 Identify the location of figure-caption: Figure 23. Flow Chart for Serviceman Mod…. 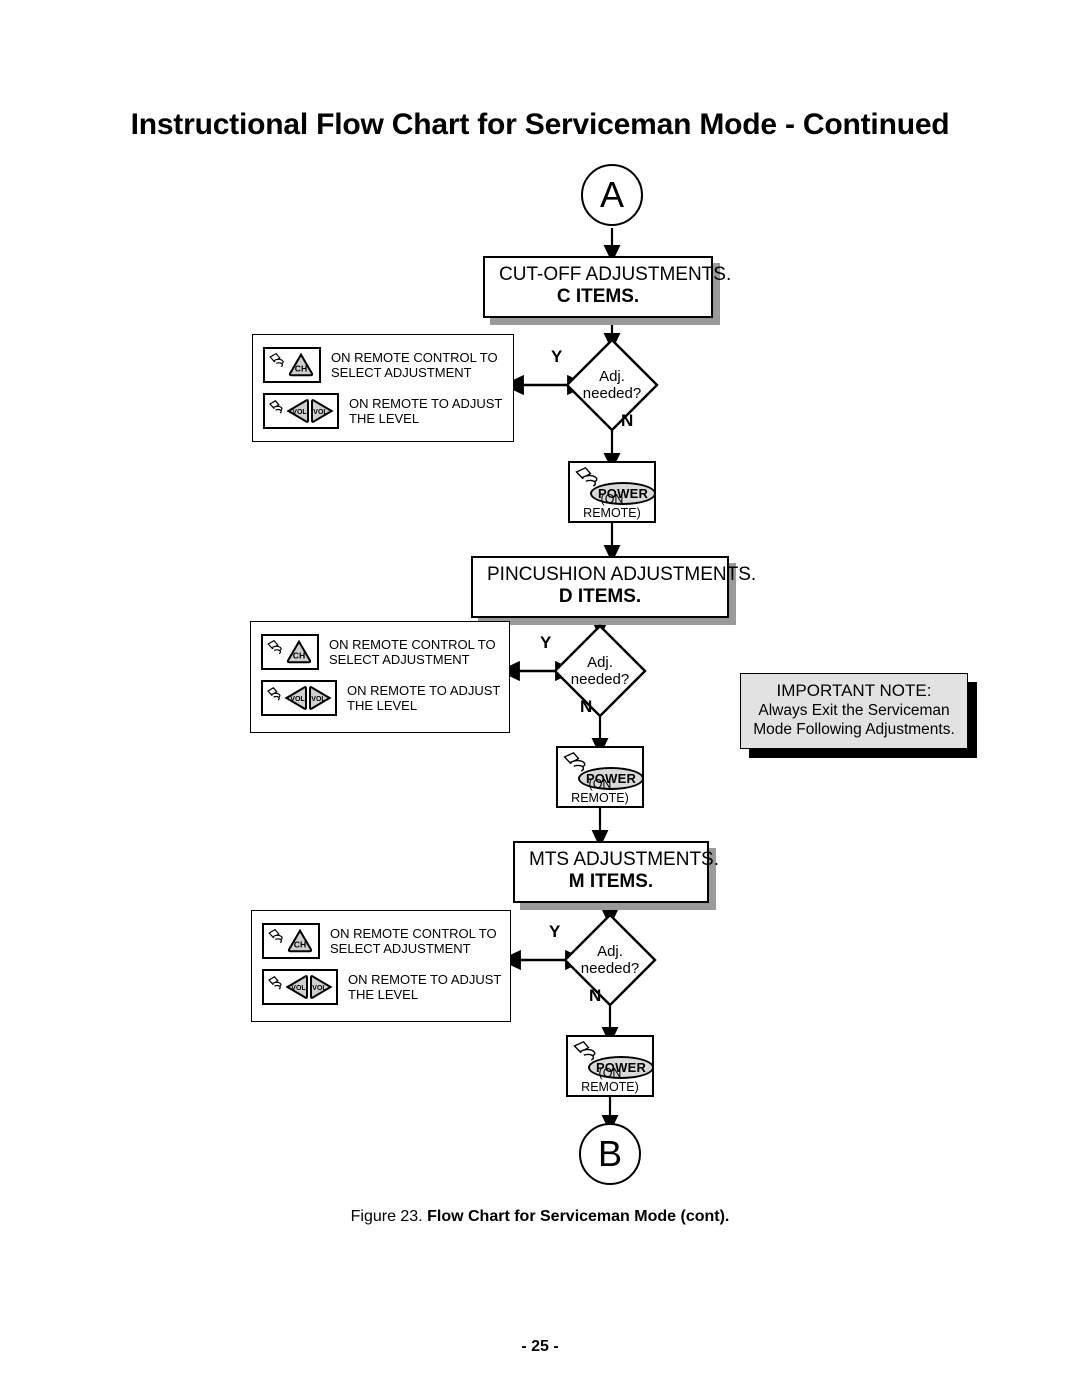
(540, 1217).